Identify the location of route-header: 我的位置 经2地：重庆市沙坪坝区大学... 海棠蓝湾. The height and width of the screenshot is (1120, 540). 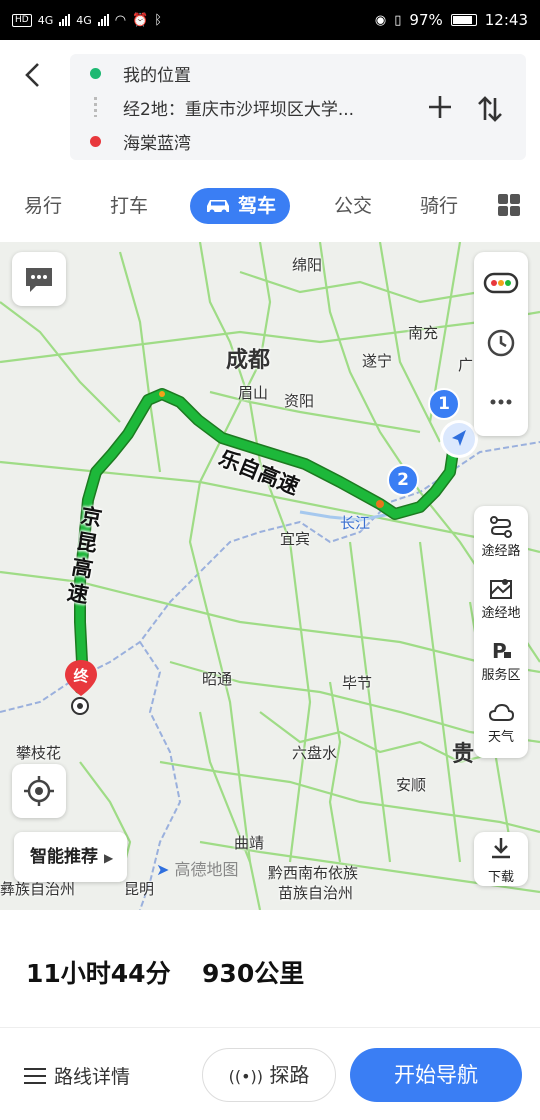
(270, 104).